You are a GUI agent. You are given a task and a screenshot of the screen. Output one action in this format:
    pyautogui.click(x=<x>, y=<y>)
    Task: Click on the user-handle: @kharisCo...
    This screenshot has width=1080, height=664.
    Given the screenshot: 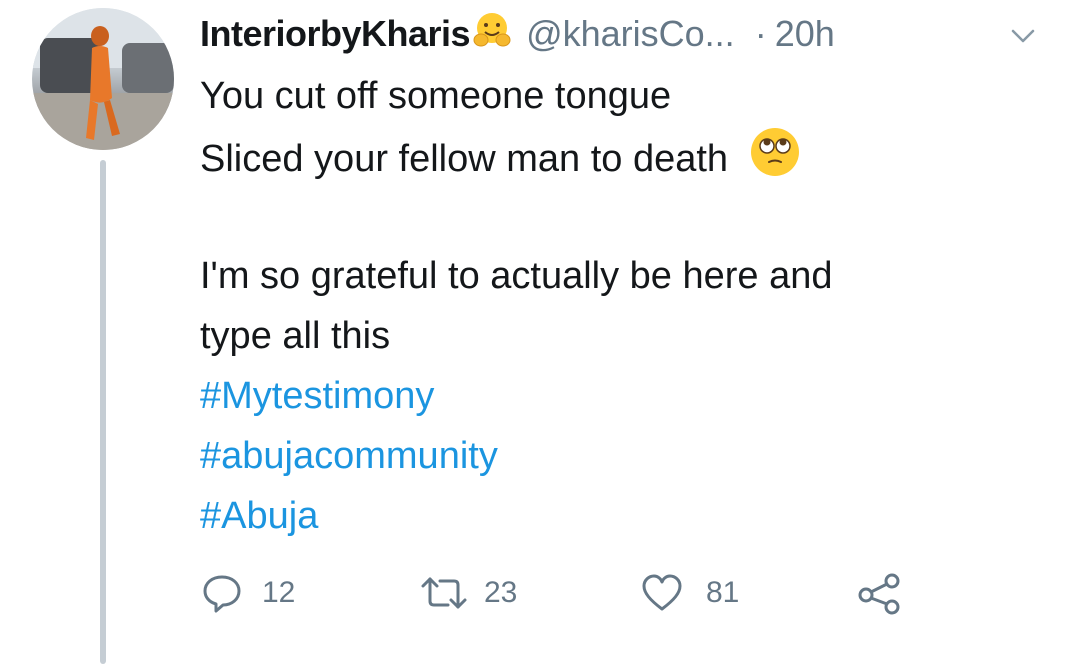 What is the action you would take?
    pyautogui.click(x=630, y=34)
    